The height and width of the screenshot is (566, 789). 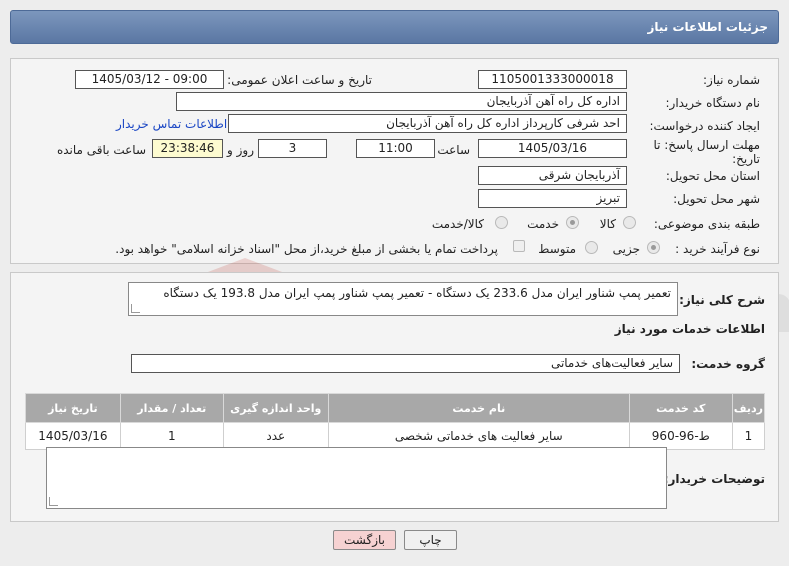 What do you see at coordinates (73, 408) in the screenshot?
I see `col-need-date: تاریخ نیاز` at bounding box center [73, 408].